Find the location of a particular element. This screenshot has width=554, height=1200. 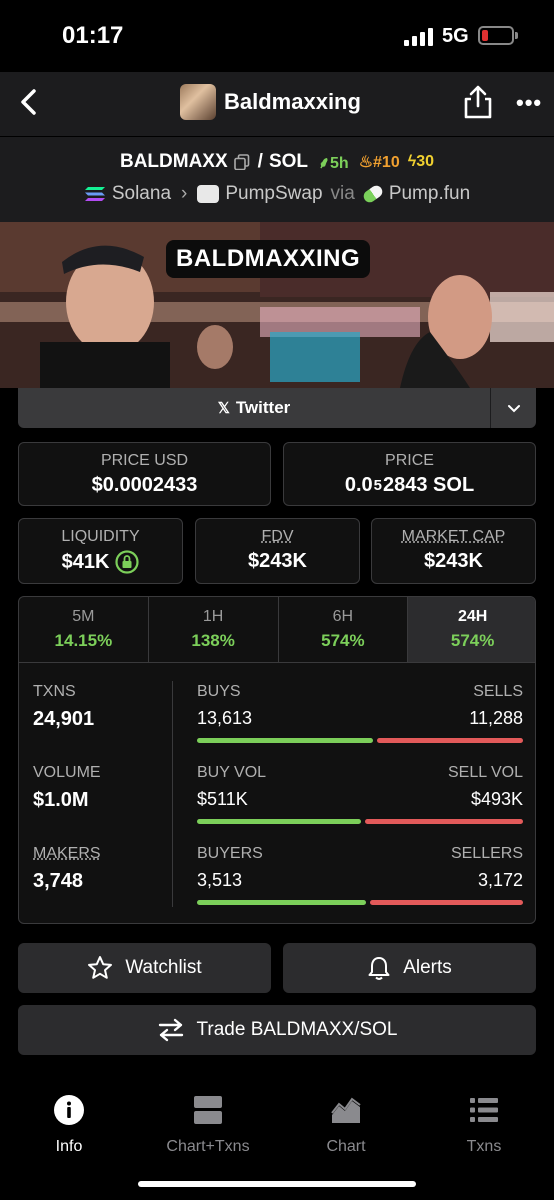

tab-1h: 1H 138% is located at coordinates (214, 629).